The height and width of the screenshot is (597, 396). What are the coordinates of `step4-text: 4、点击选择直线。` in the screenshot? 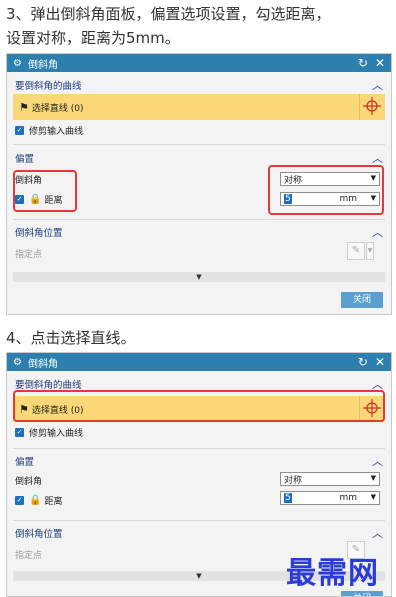 It's located at (71, 338).